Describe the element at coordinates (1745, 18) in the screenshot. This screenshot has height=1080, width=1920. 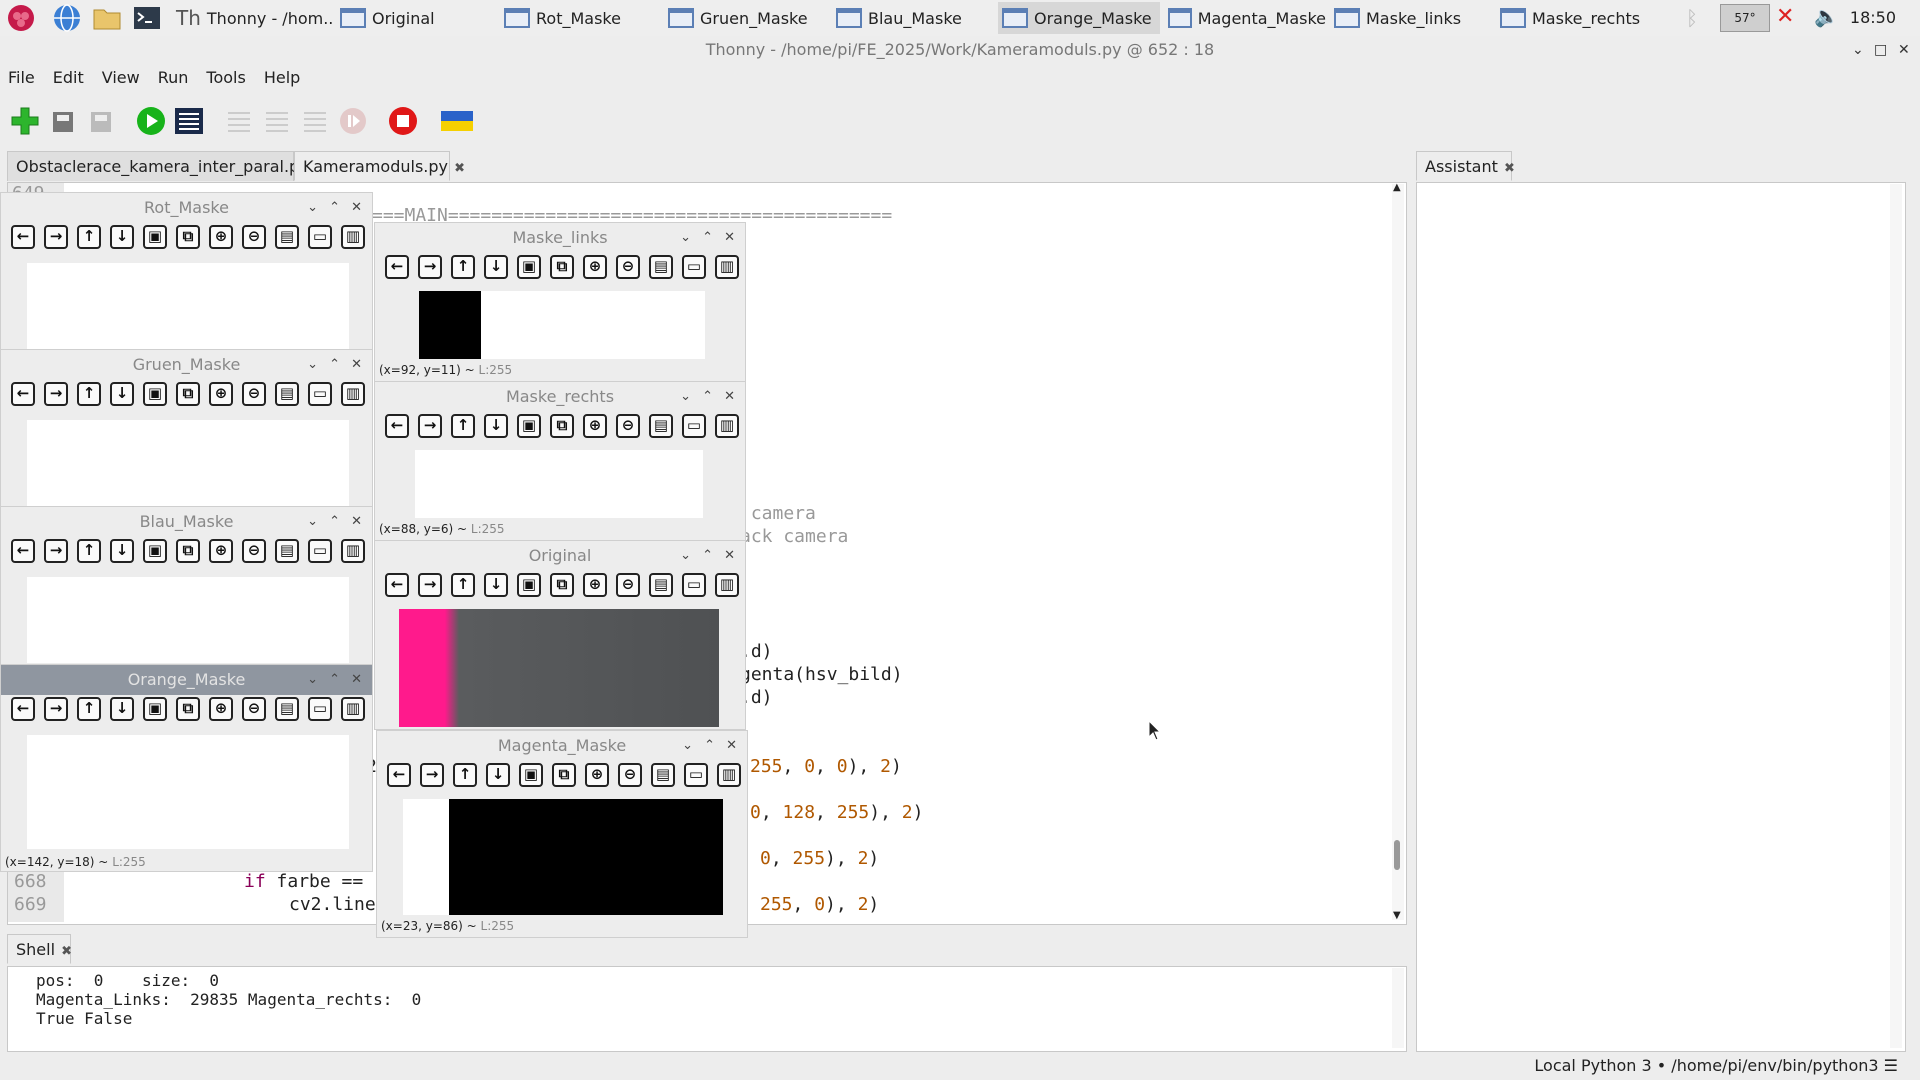
I see `cpu-temp-monitor: 57°` at that location.